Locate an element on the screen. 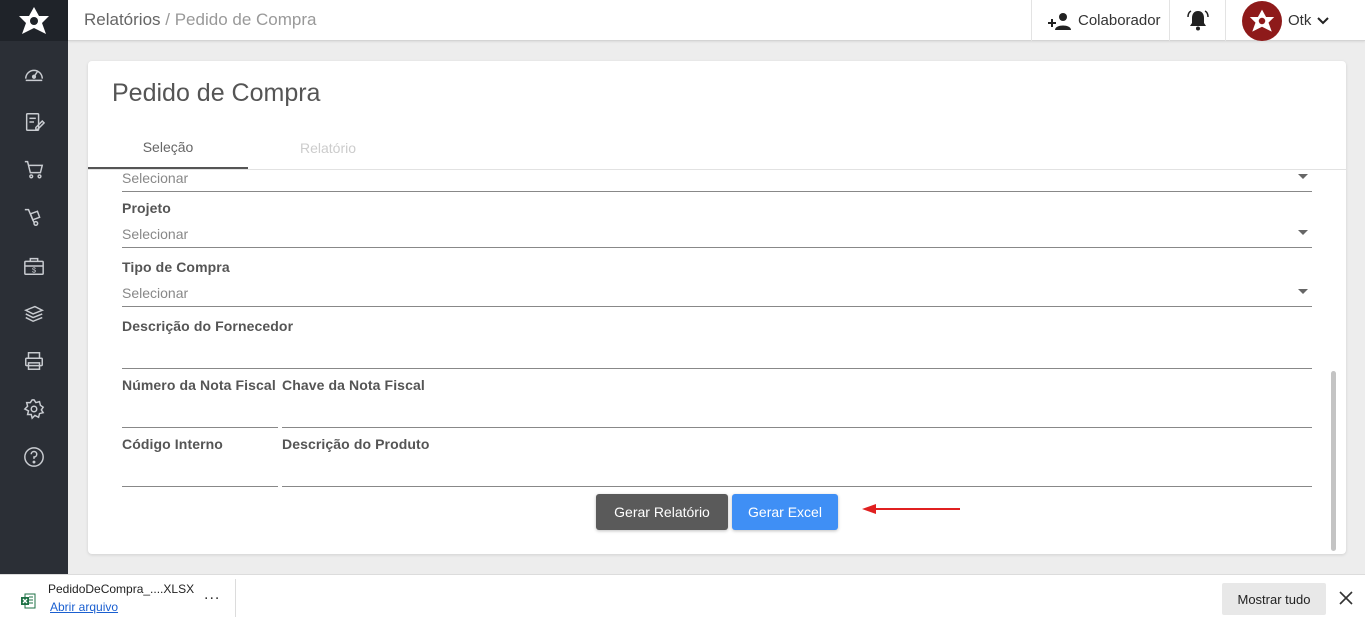 The image size is (1365, 620). sidebar: $ is located at coordinates (34, 287).